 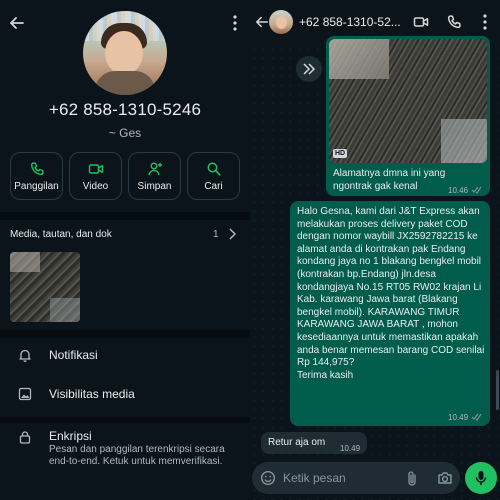 What do you see at coordinates (458, 190) in the screenshot?
I see `image-message-time: 10.46` at bounding box center [458, 190].